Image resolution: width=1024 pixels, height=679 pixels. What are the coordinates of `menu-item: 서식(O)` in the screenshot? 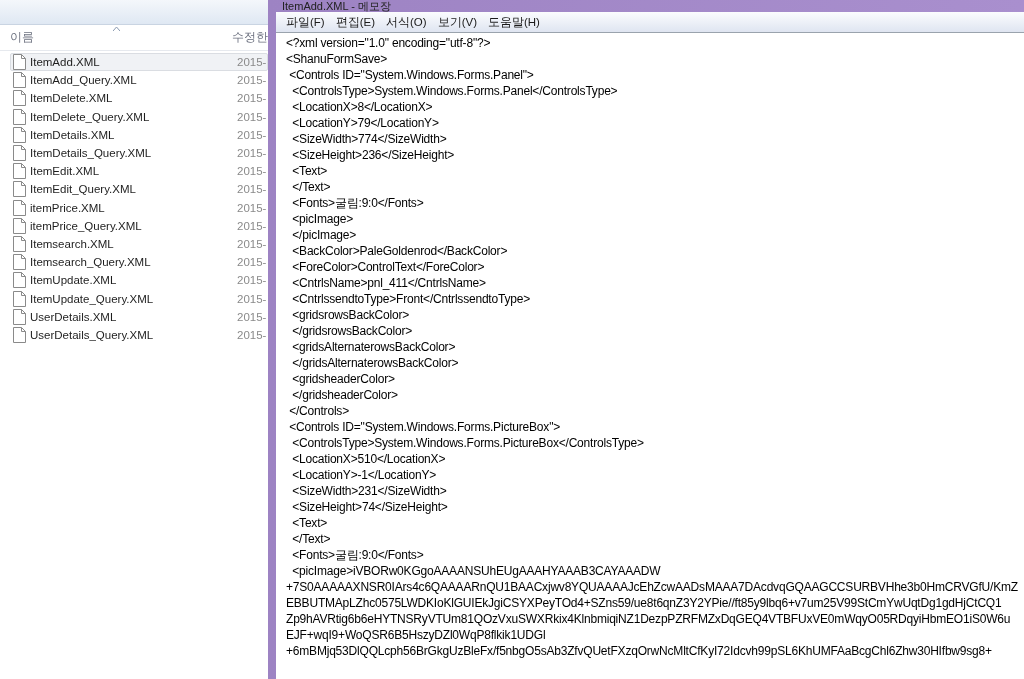 It's located at (406, 22).